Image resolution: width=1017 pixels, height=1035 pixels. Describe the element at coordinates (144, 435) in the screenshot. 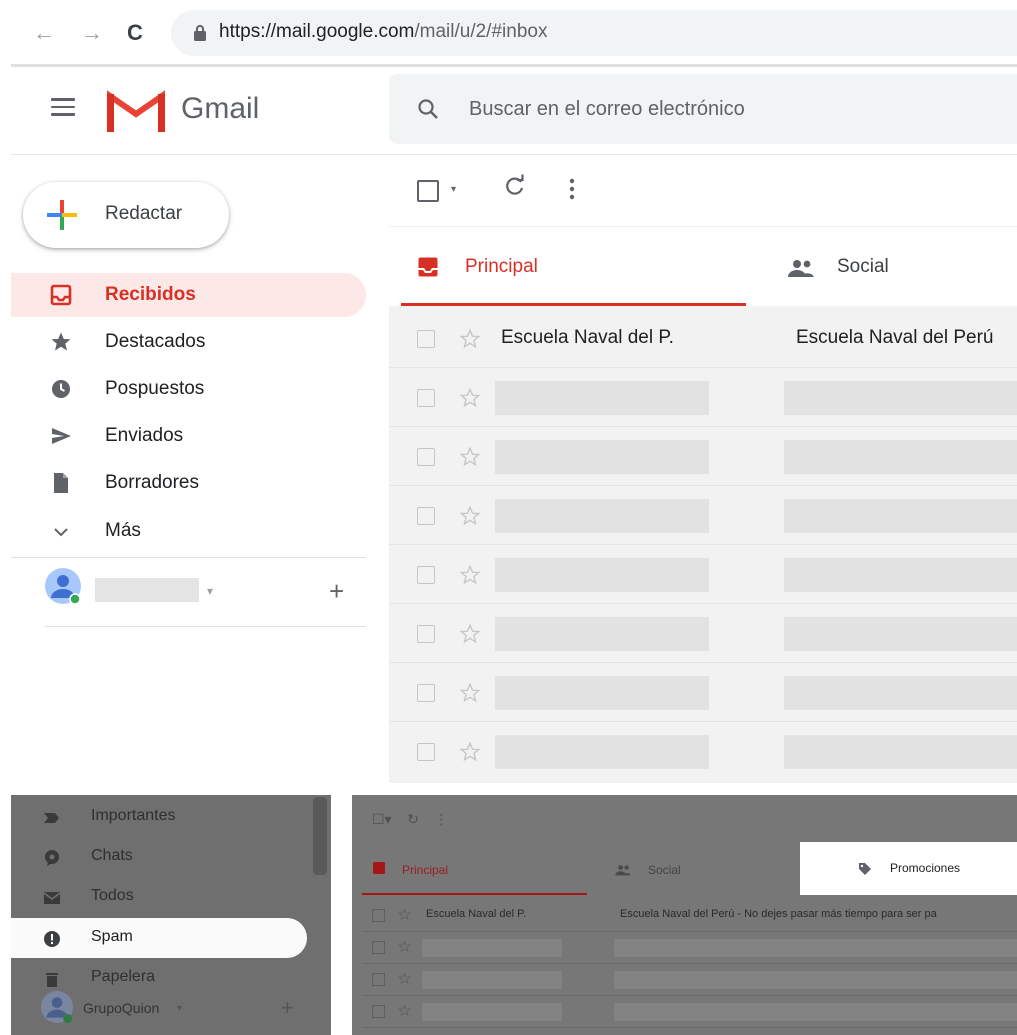

I see `sidebar-item-label: Enviados` at that location.